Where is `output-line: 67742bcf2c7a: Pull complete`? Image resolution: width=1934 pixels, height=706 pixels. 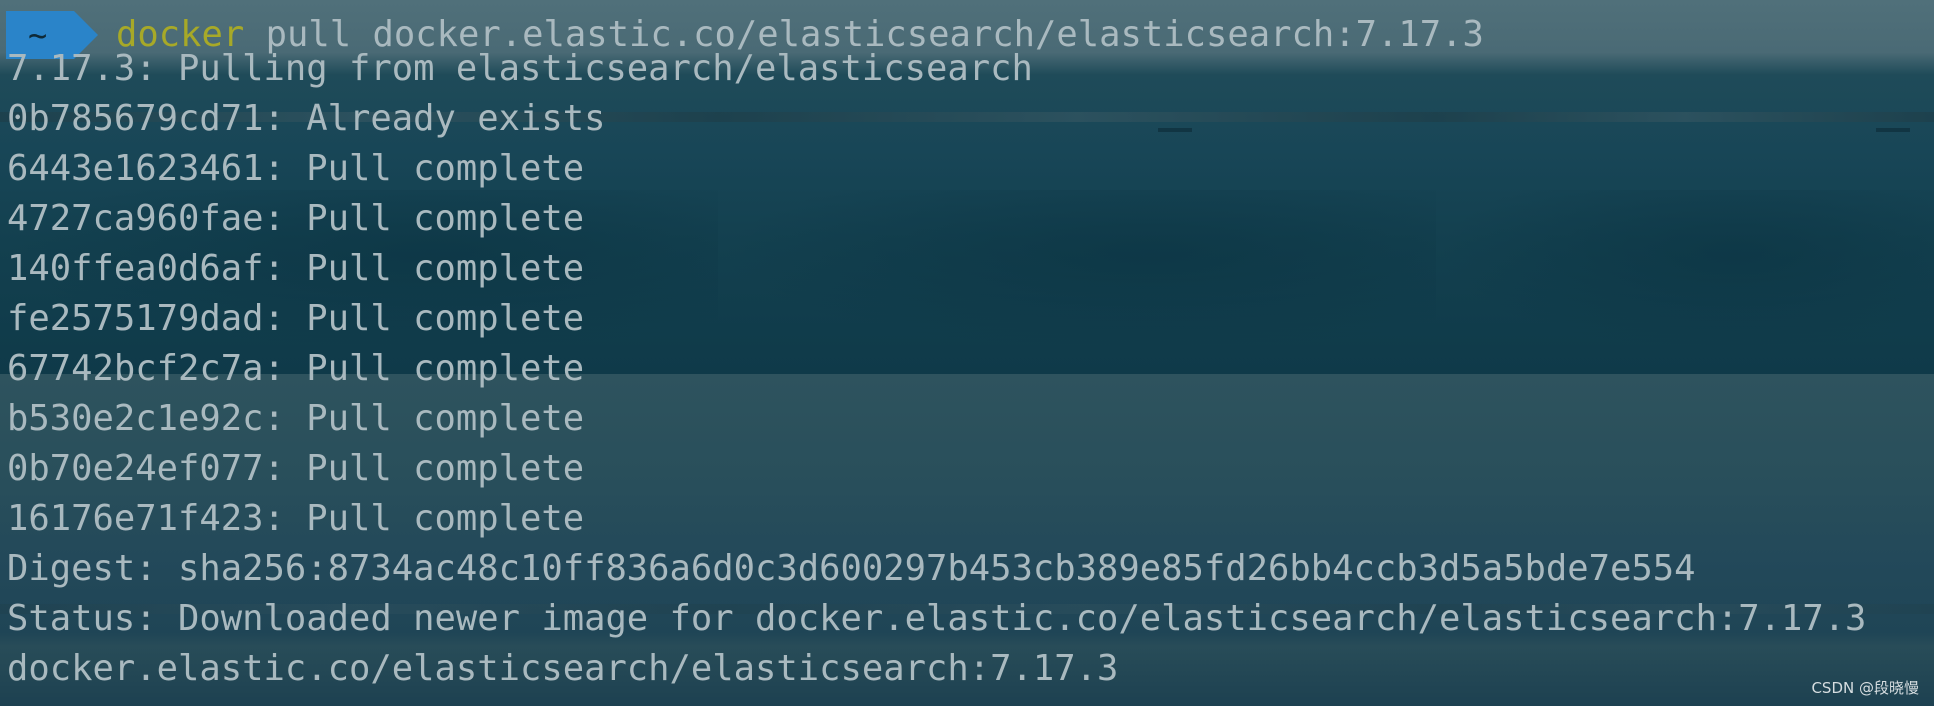 output-line: 67742bcf2c7a: Pull complete is located at coordinates (296, 368).